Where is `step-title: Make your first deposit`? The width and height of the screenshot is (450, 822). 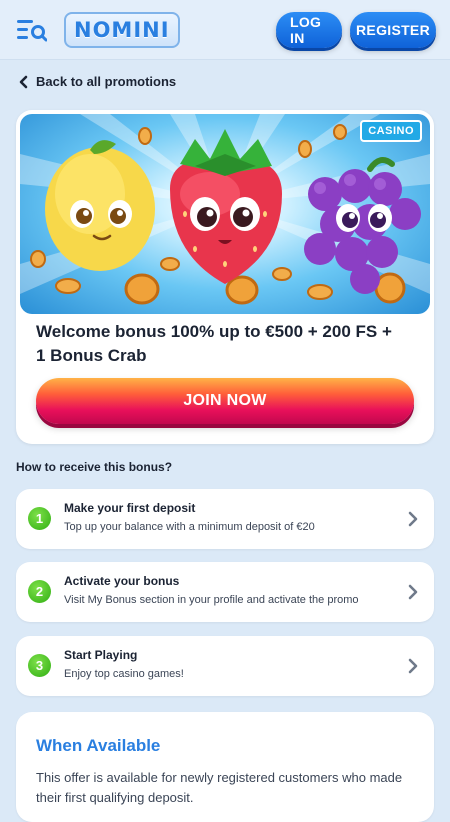 step-title: Make your first deposit is located at coordinates (130, 508).